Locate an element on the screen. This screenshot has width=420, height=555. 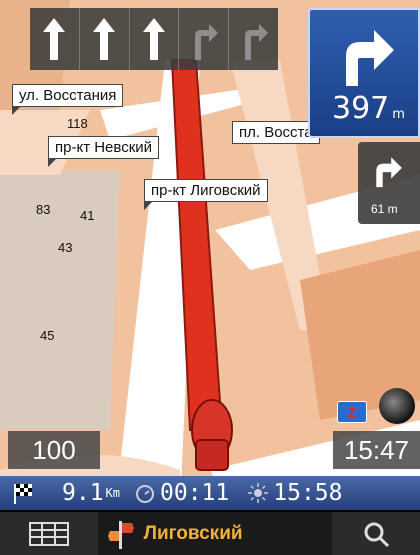
finish-flag-icon is located at coordinates (23, 494).